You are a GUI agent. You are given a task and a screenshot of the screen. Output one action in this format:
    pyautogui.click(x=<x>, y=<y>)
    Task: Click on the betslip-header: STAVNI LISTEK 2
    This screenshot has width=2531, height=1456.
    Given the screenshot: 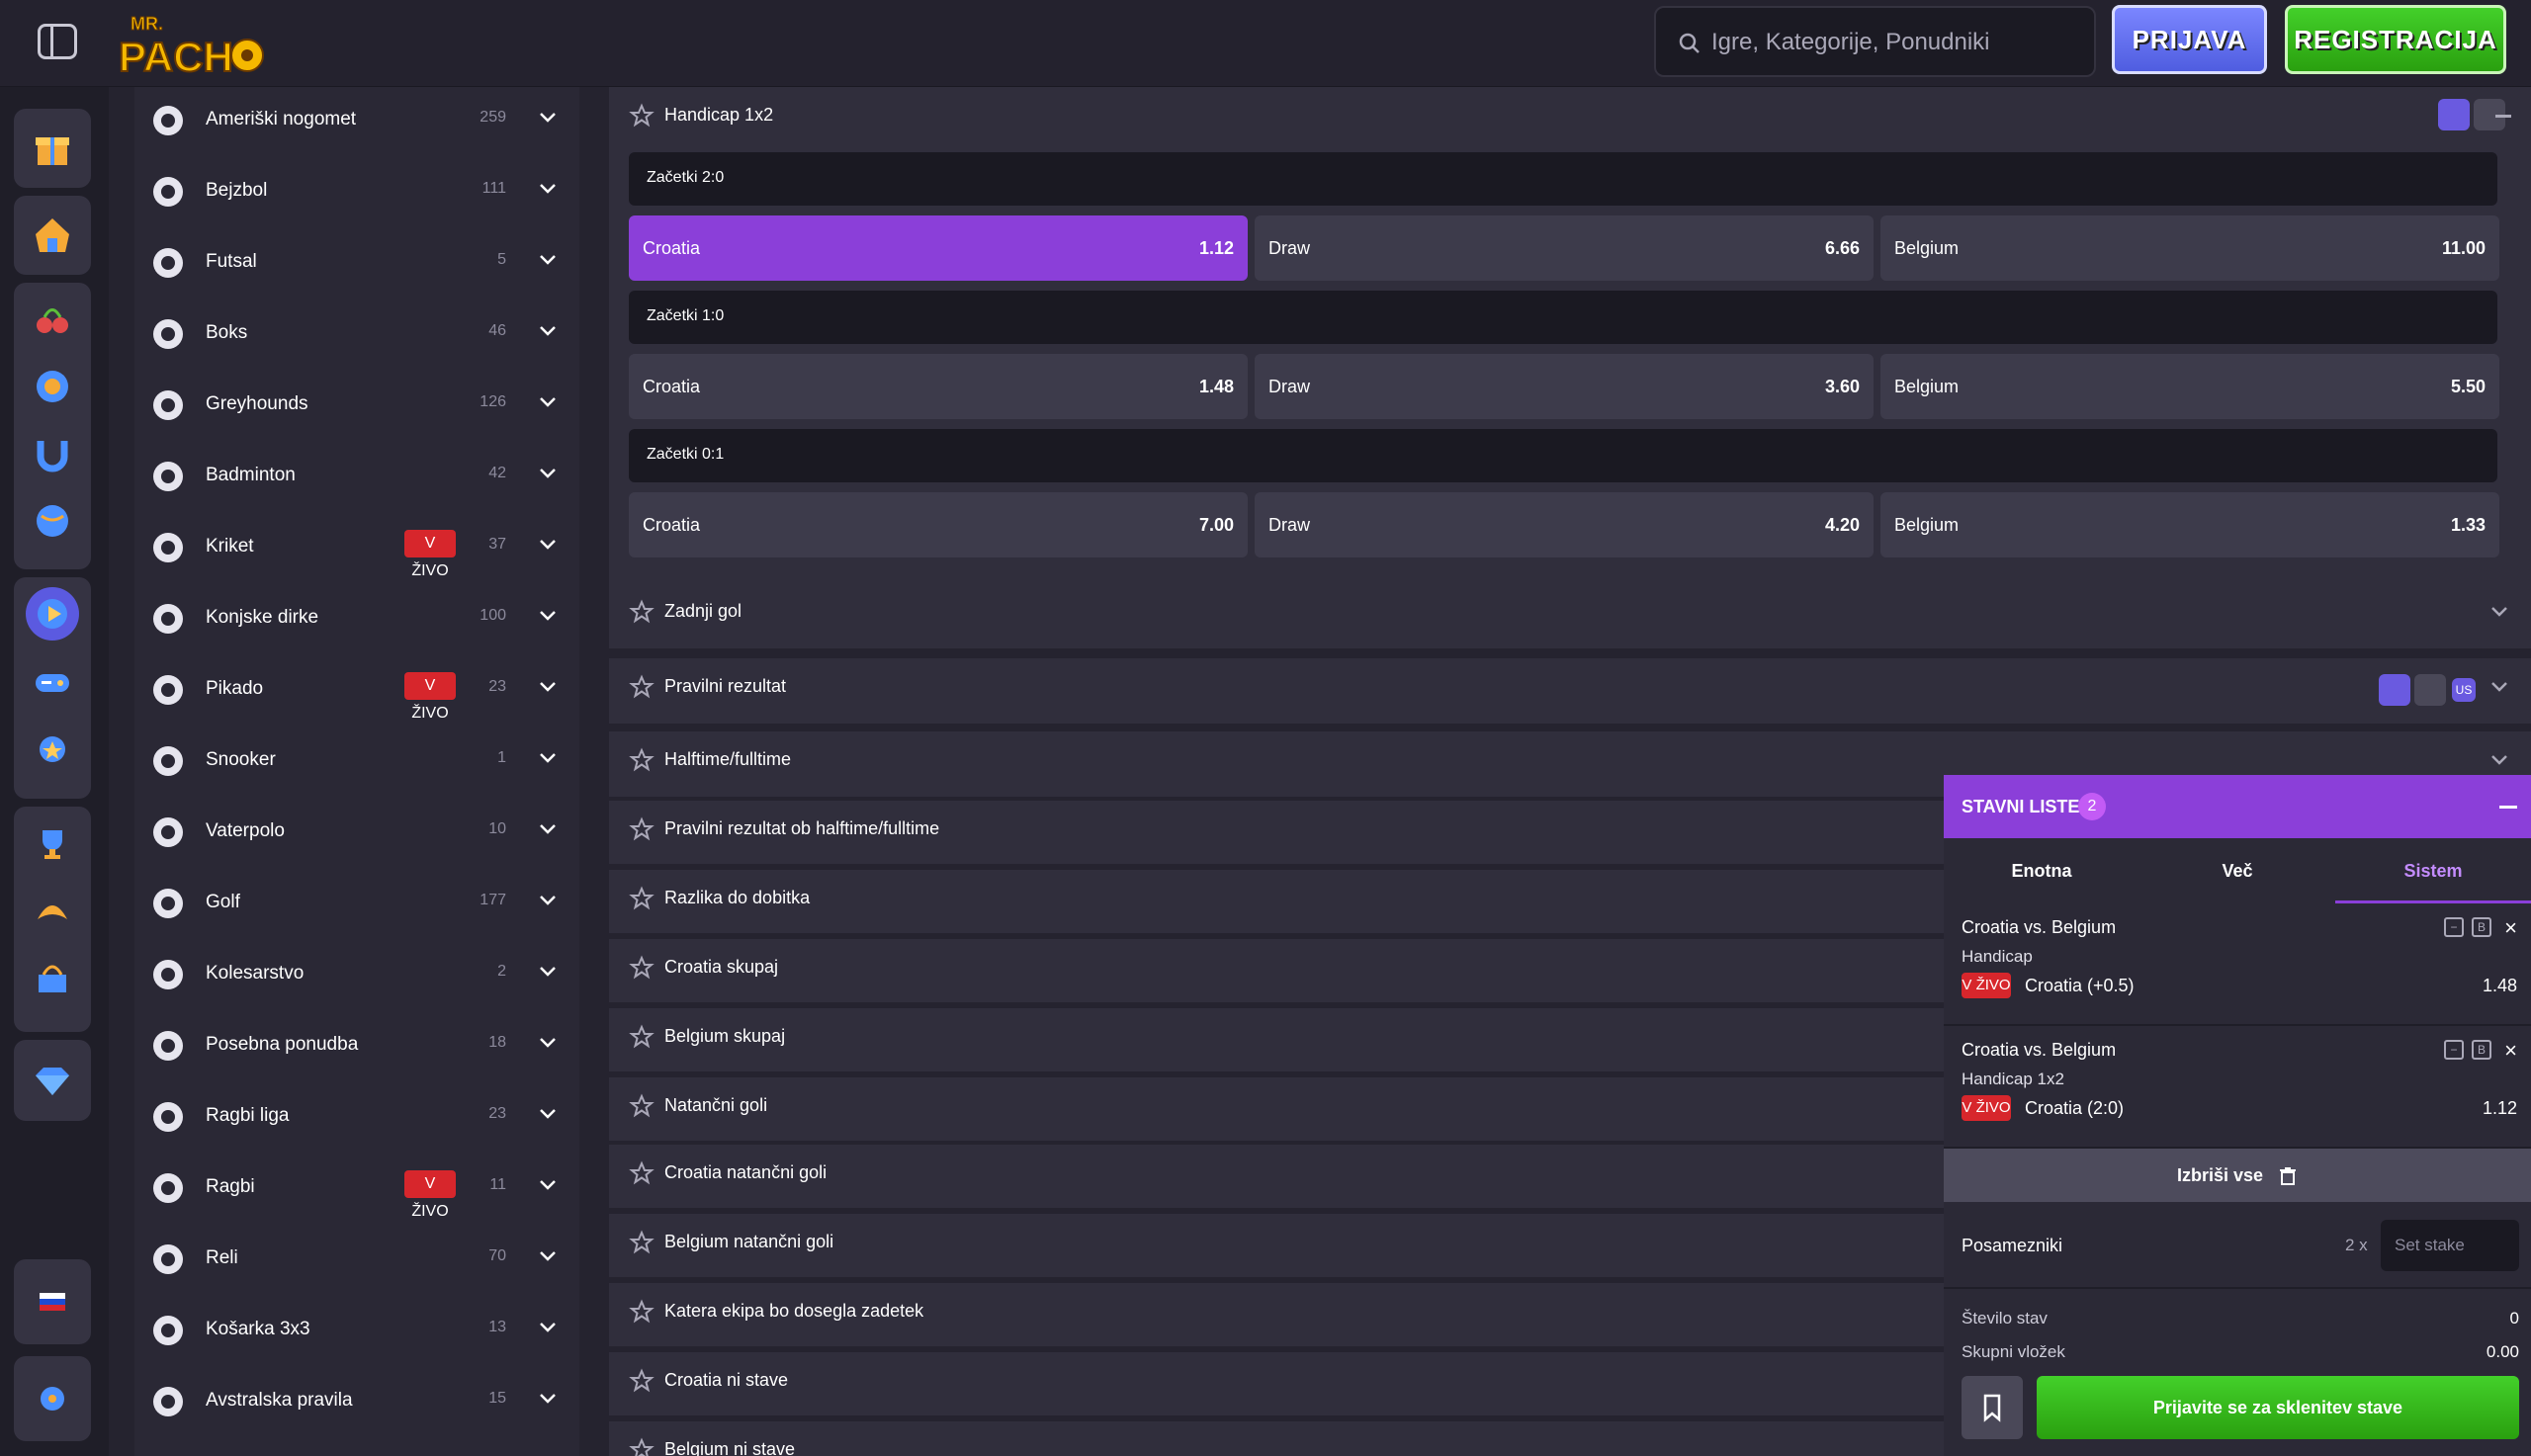 What is the action you would take?
    pyautogui.click(x=2237, y=806)
    